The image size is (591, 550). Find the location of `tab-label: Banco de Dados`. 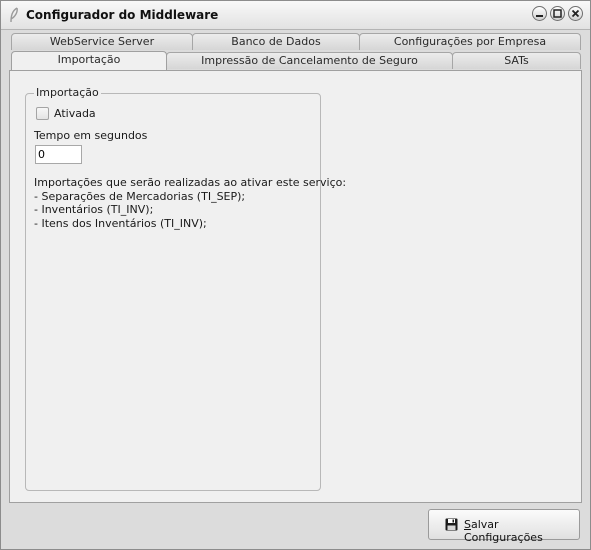

tab-label: Banco de Dados is located at coordinates (276, 41).